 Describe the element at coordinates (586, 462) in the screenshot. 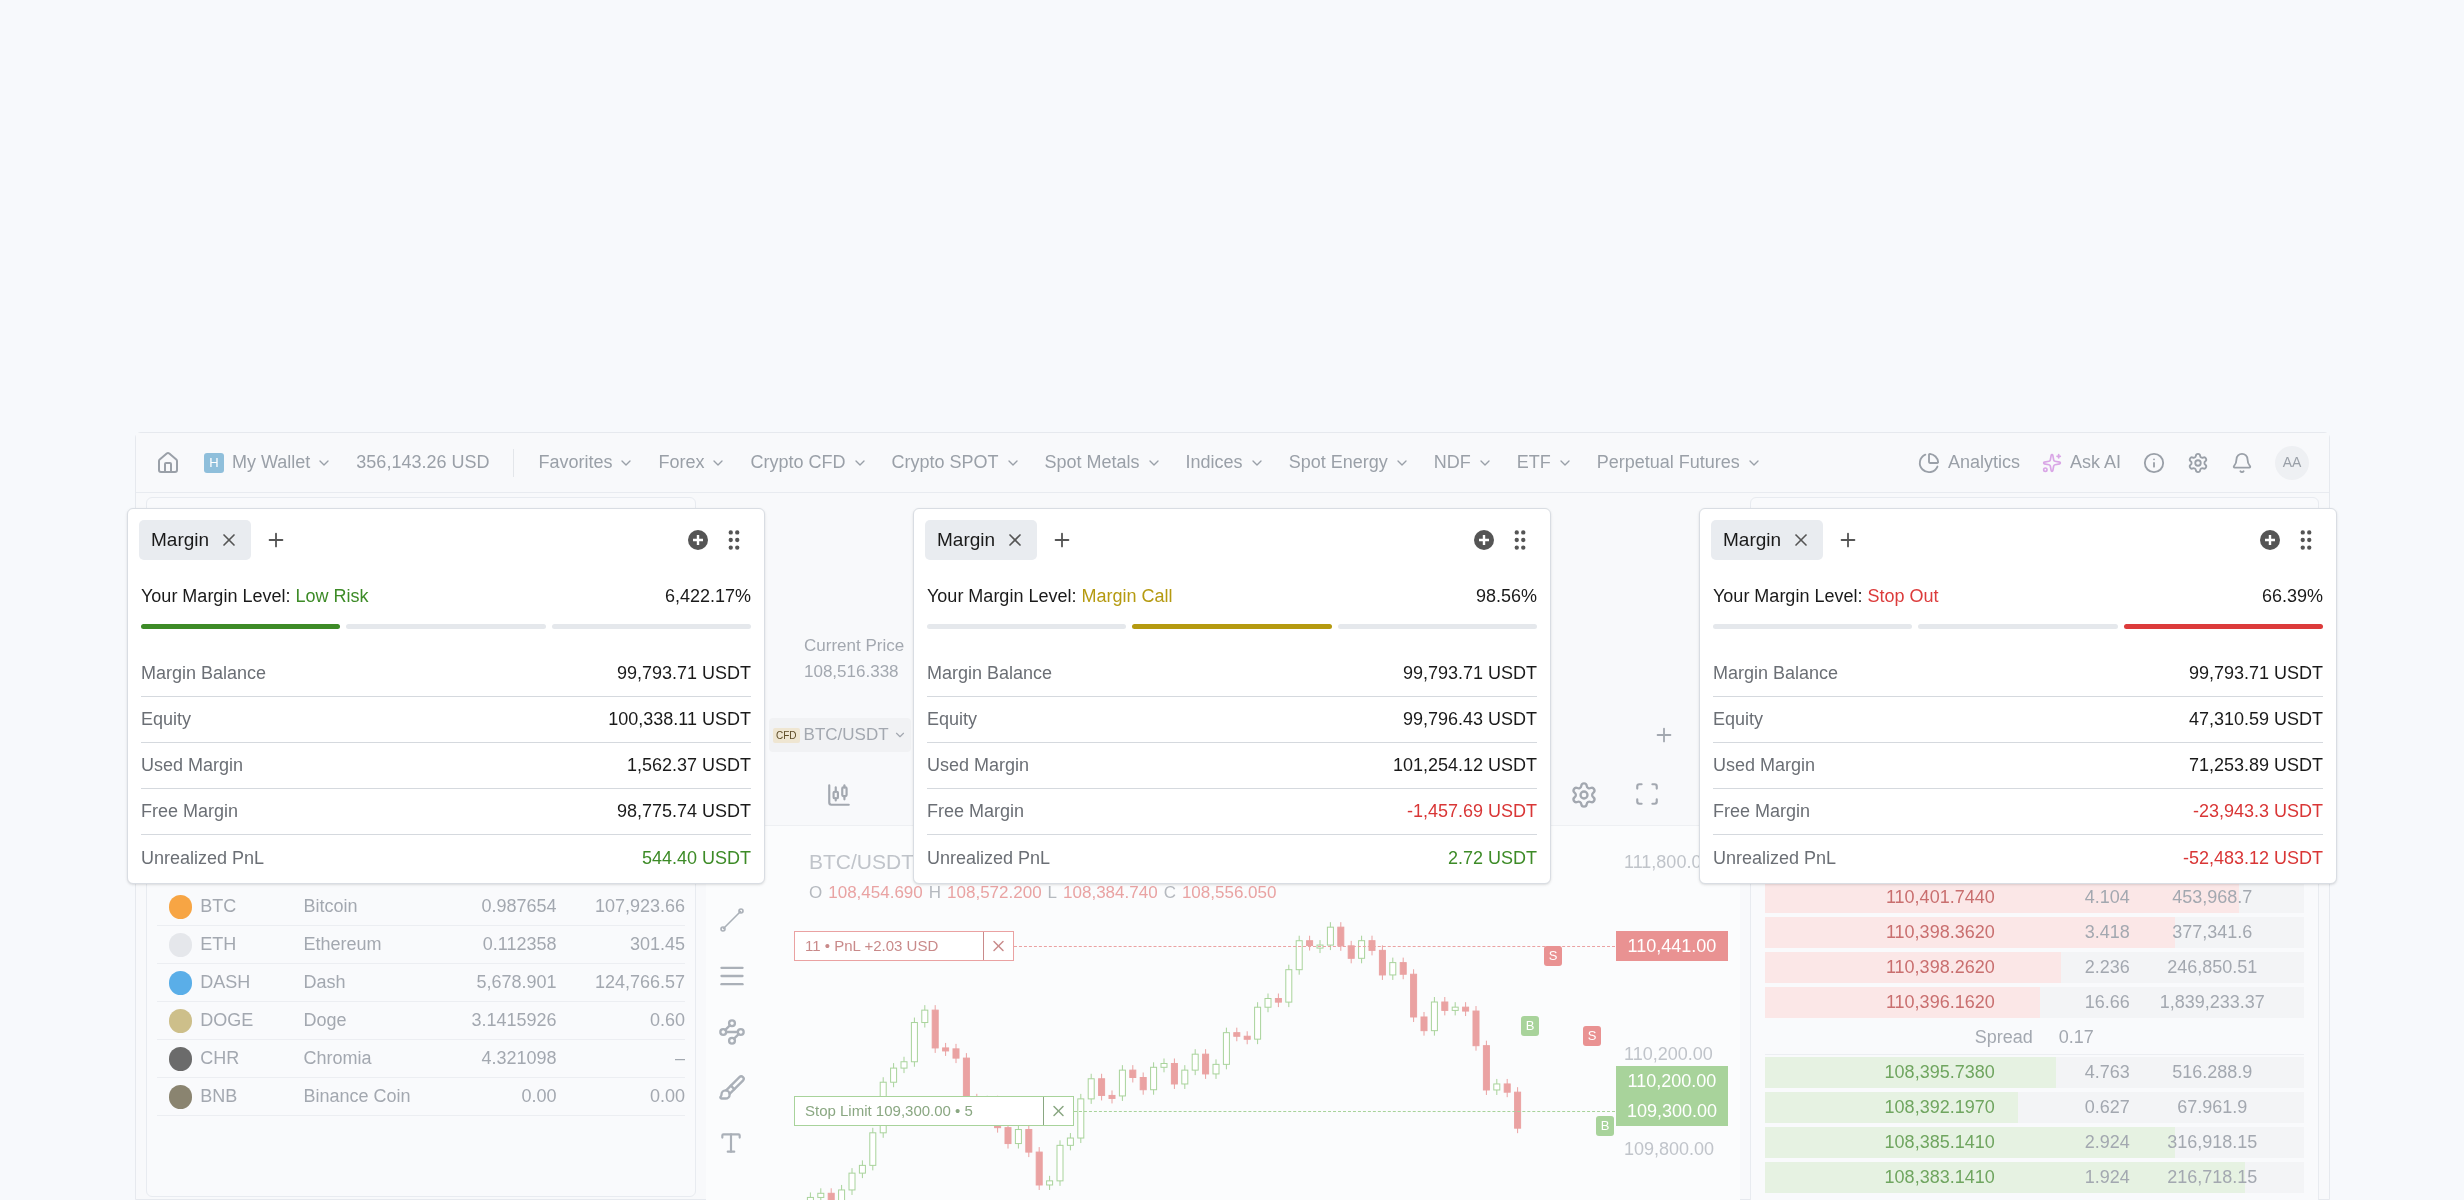

I see `menu-dropdown: Favorites` at that location.